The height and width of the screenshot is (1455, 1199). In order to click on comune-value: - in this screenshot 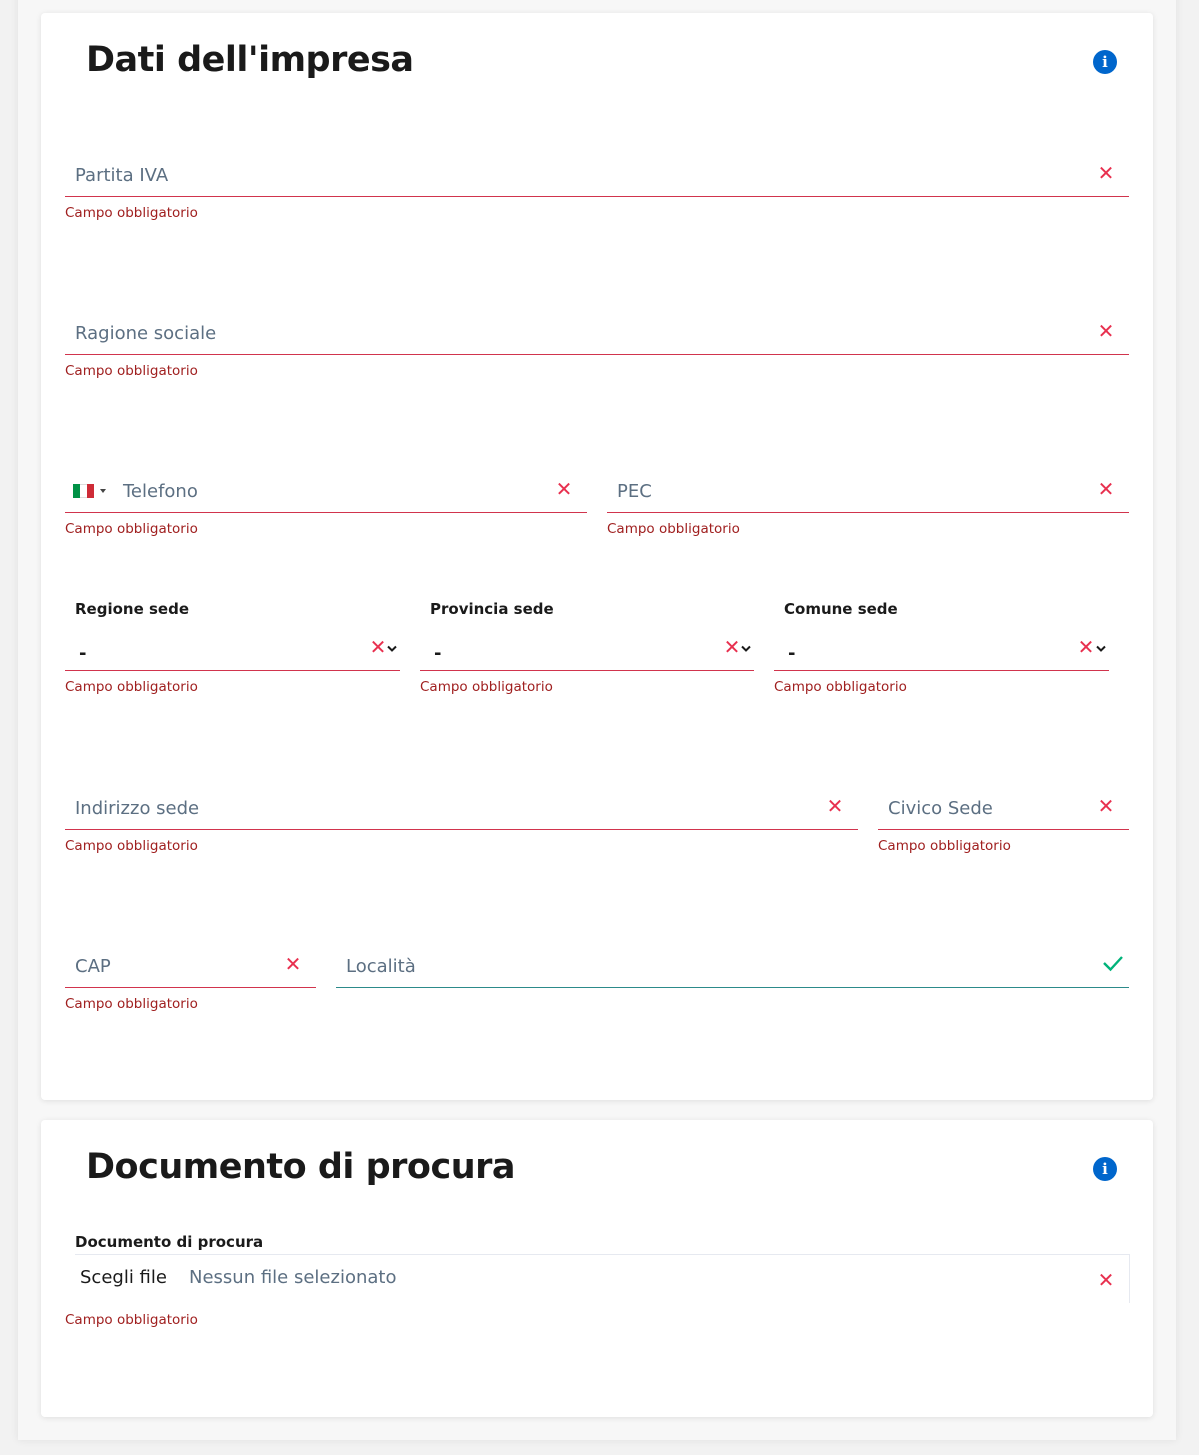, I will do `click(792, 653)`.